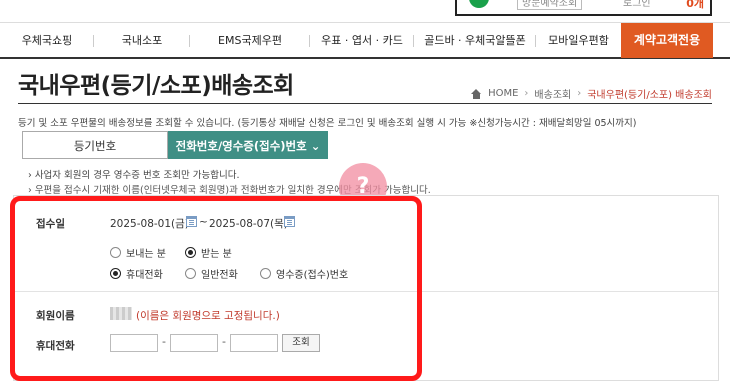 The width and height of the screenshot is (730, 387). What do you see at coordinates (649, 95) in the screenshot?
I see `breadcrumb-current: 국내우편(등기/소포) 배송조회` at bounding box center [649, 95].